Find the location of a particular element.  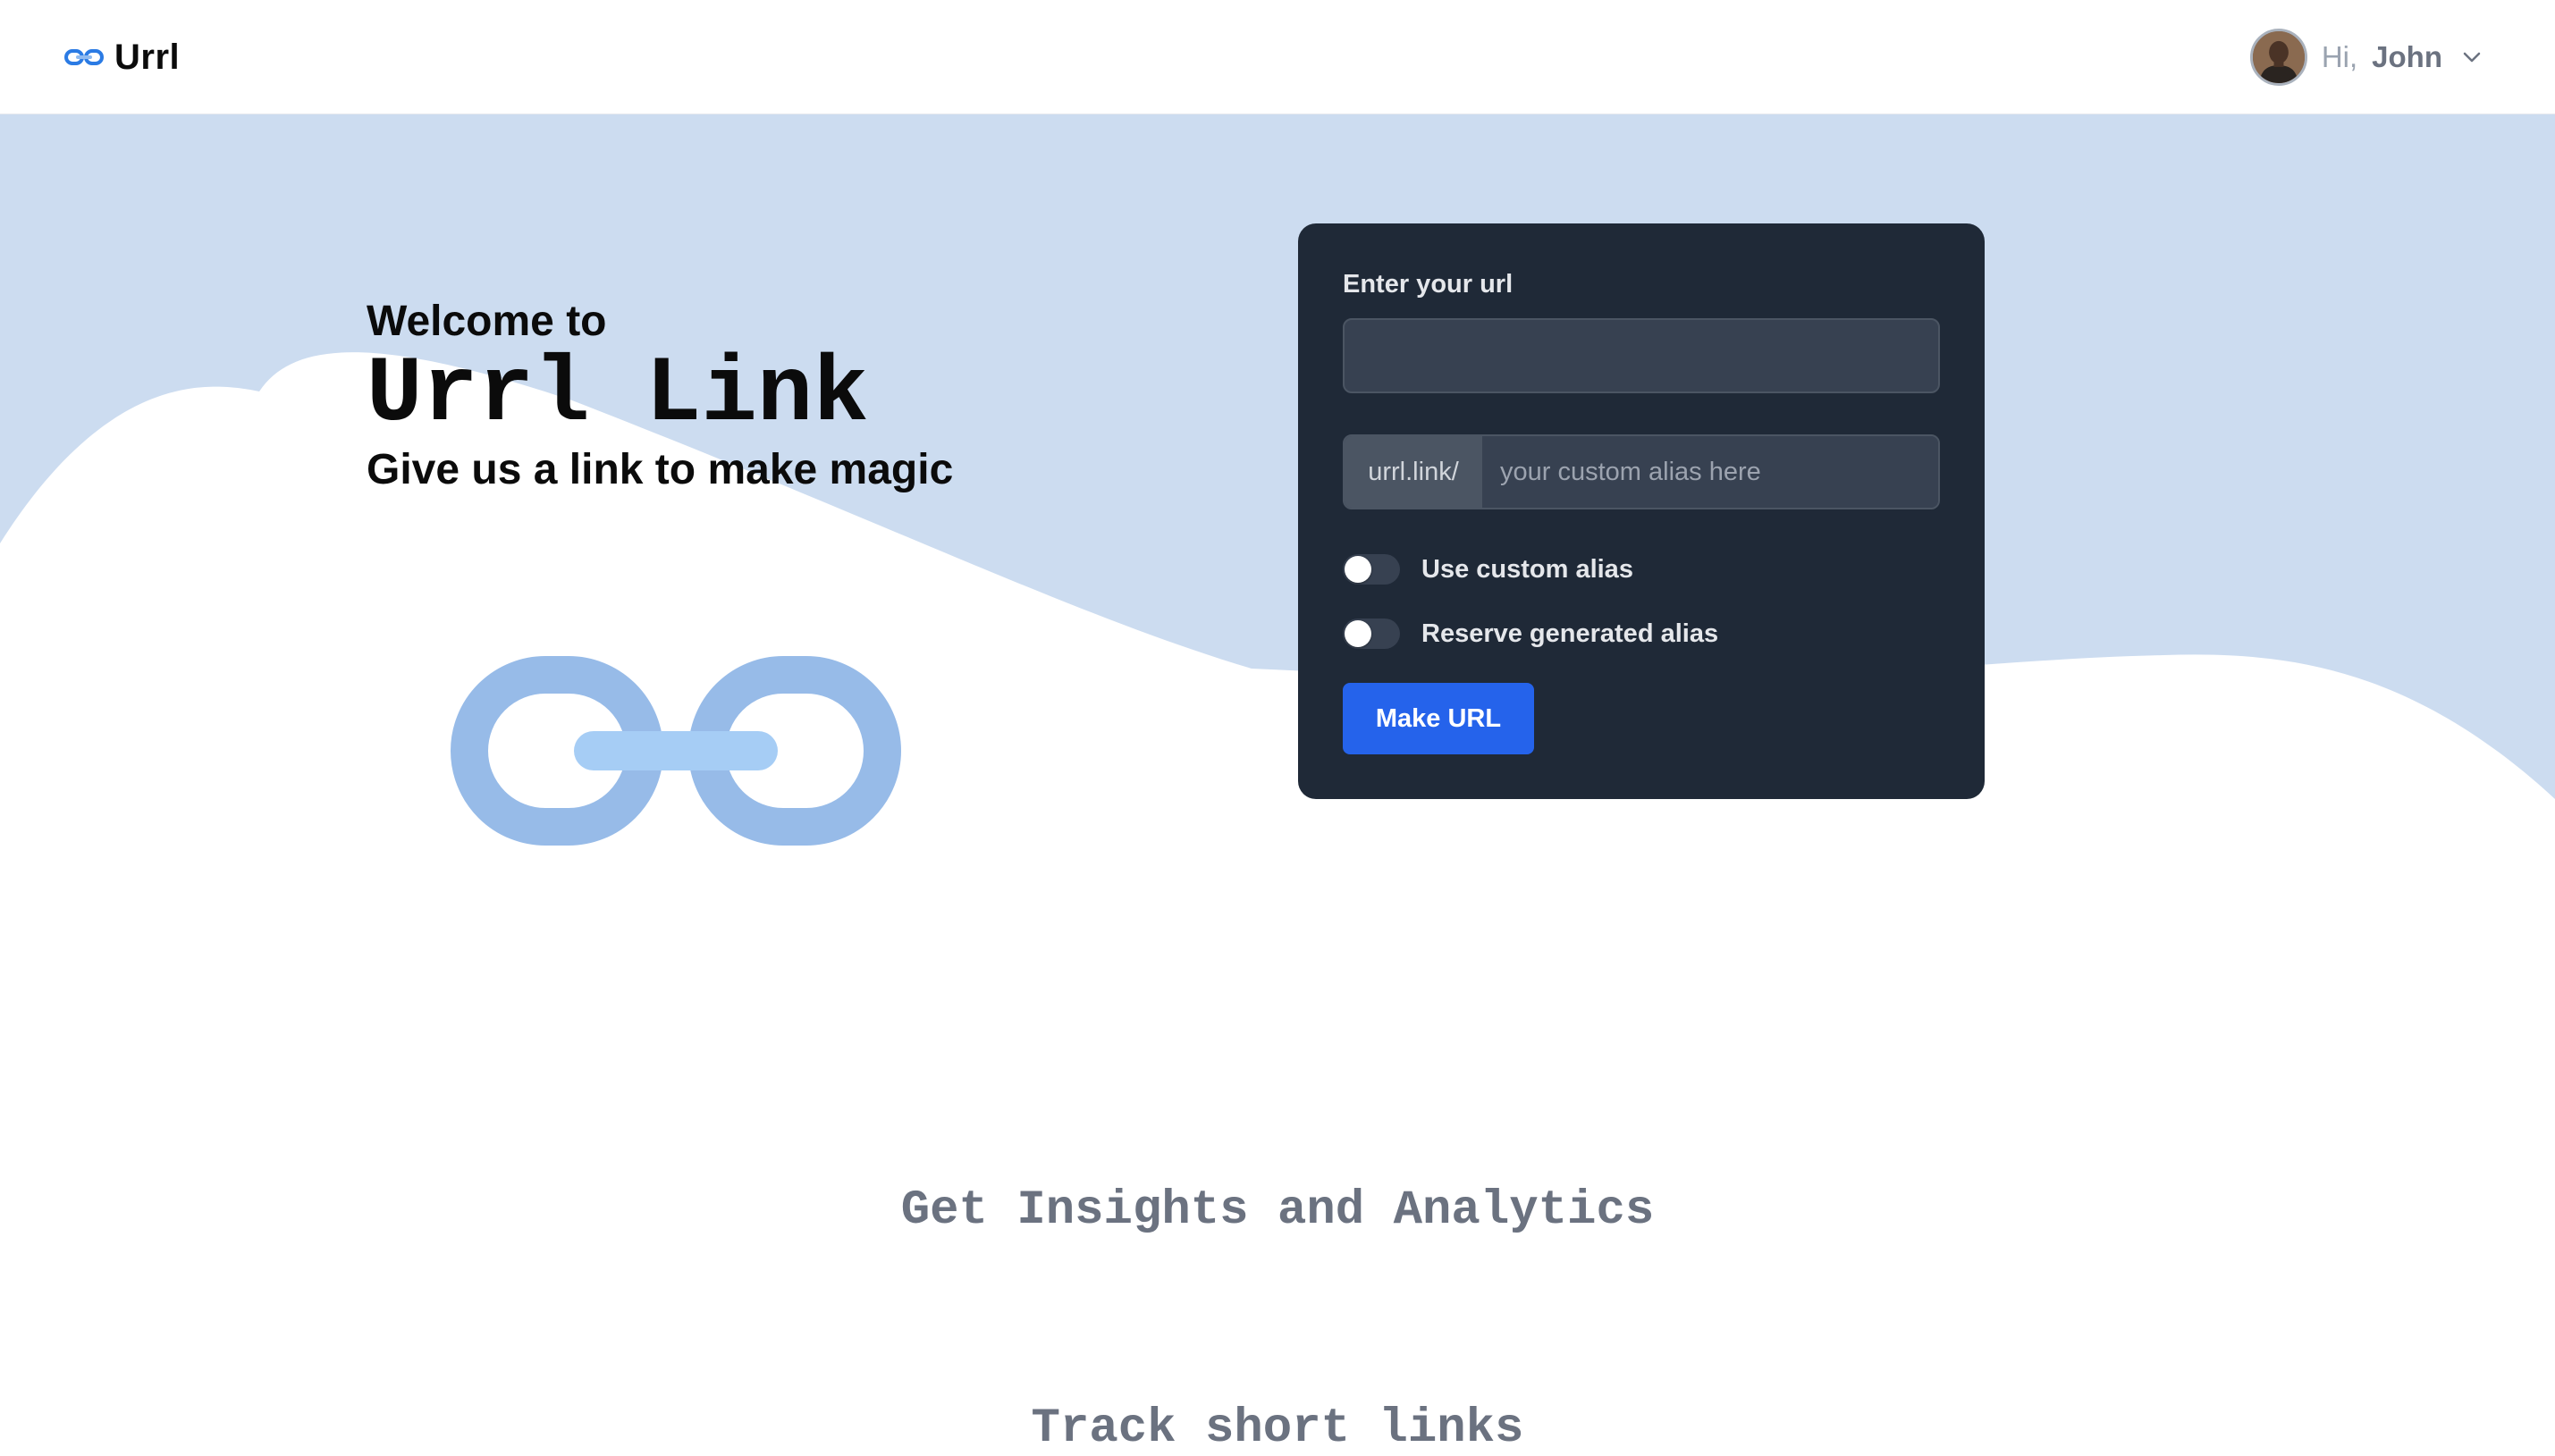

brand-logo: Urrl is located at coordinates (122, 57).